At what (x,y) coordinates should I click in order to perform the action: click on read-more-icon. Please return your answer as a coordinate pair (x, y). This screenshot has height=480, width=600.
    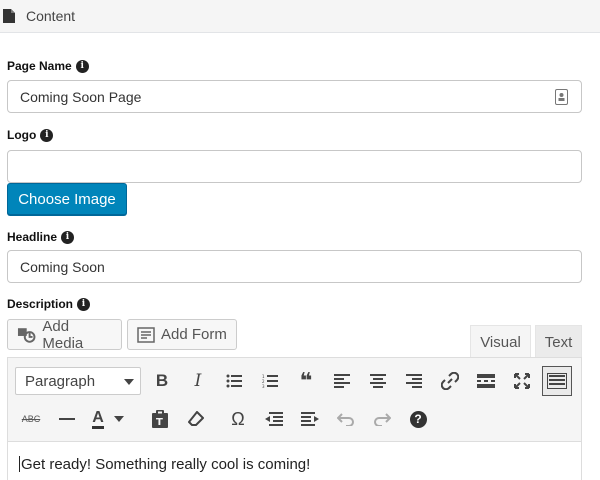
    Looking at the image, I should click on (486, 381).